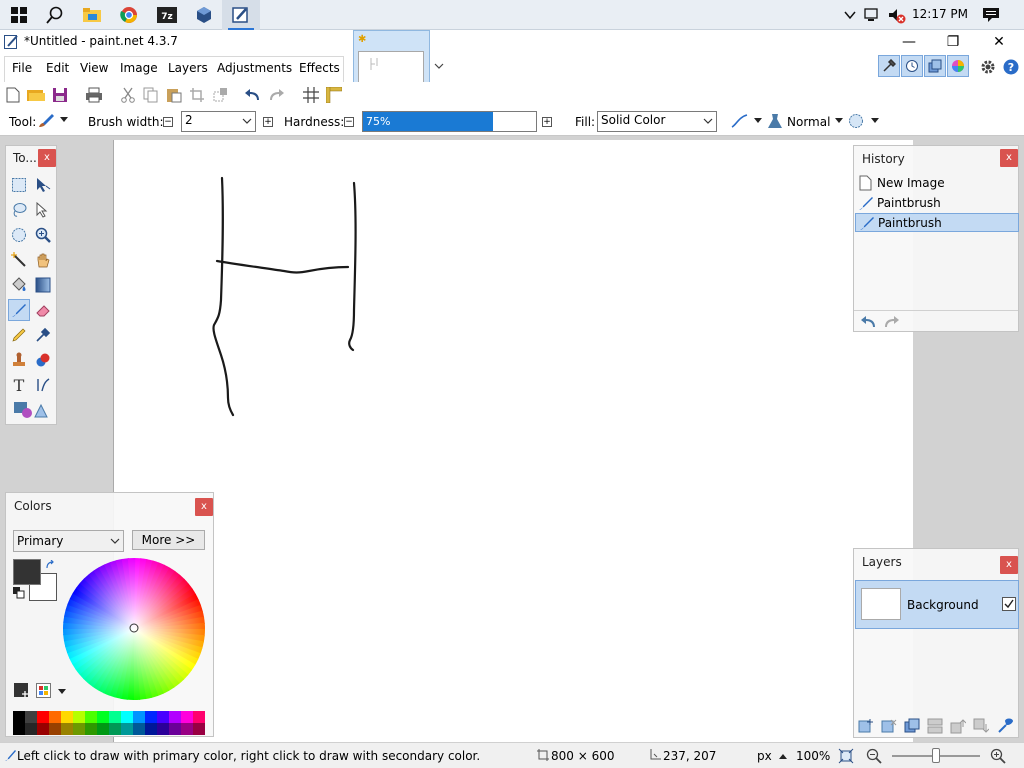 This screenshot has width=1024, height=768. I want to click on maximize-button: ❐, so click(953, 42).